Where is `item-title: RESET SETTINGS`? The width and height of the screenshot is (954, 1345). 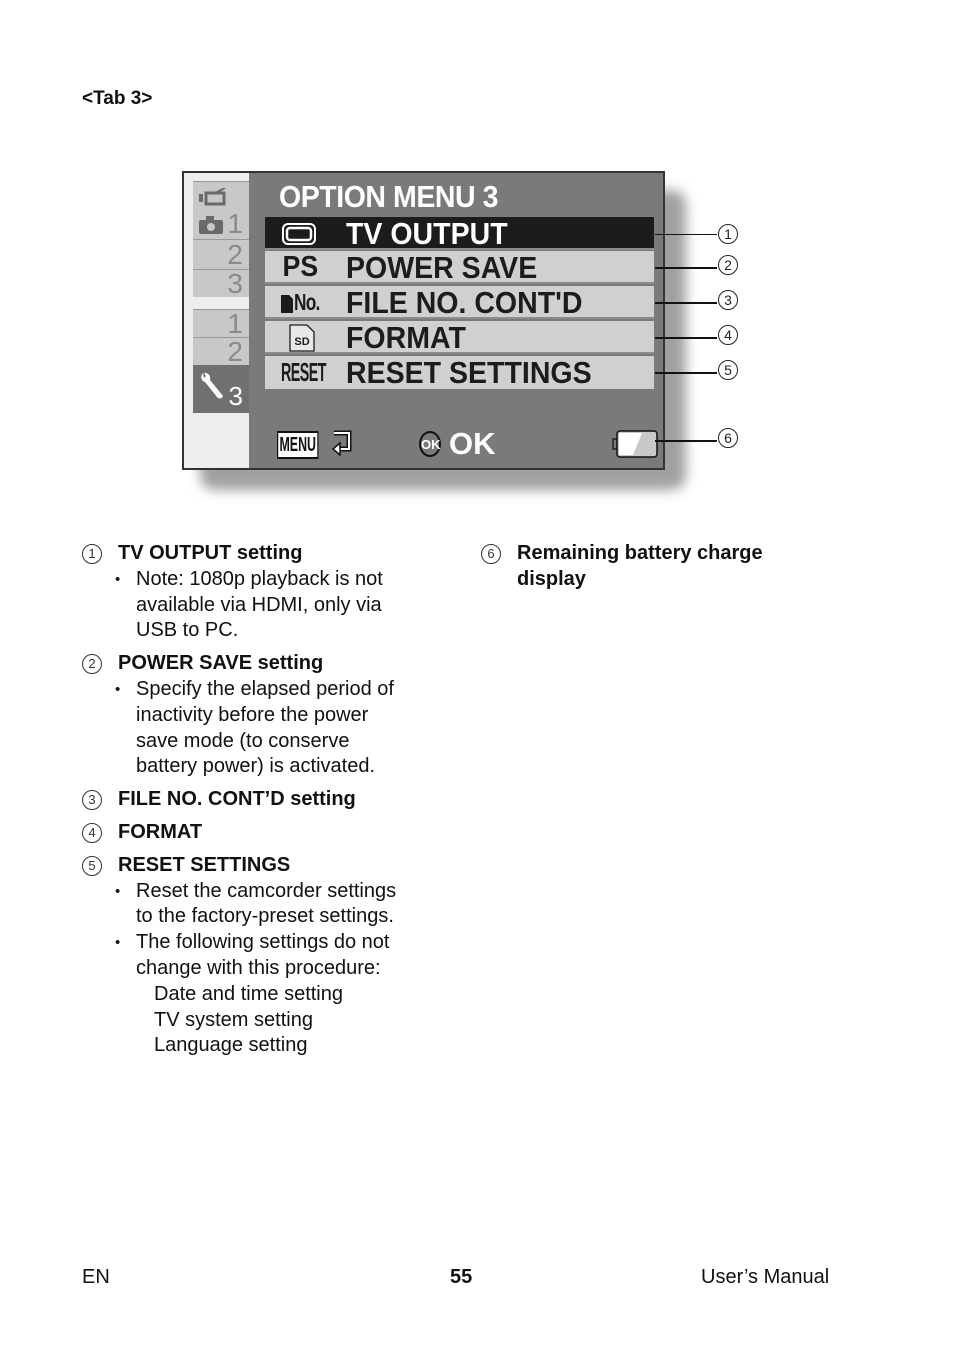
item-title: RESET SETTINGS is located at coordinates (204, 864).